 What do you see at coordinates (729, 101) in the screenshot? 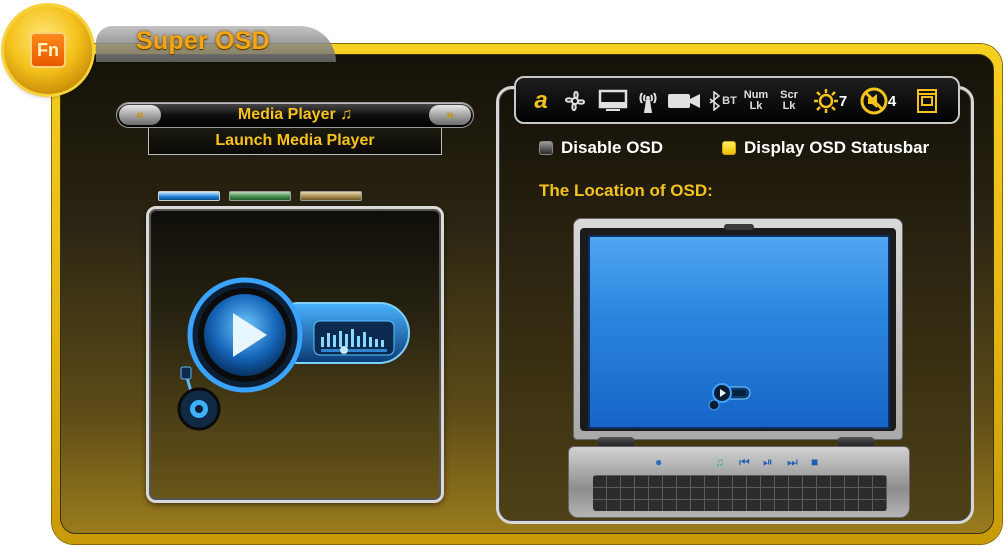
I see `bluetooth-label: BT` at bounding box center [729, 101].